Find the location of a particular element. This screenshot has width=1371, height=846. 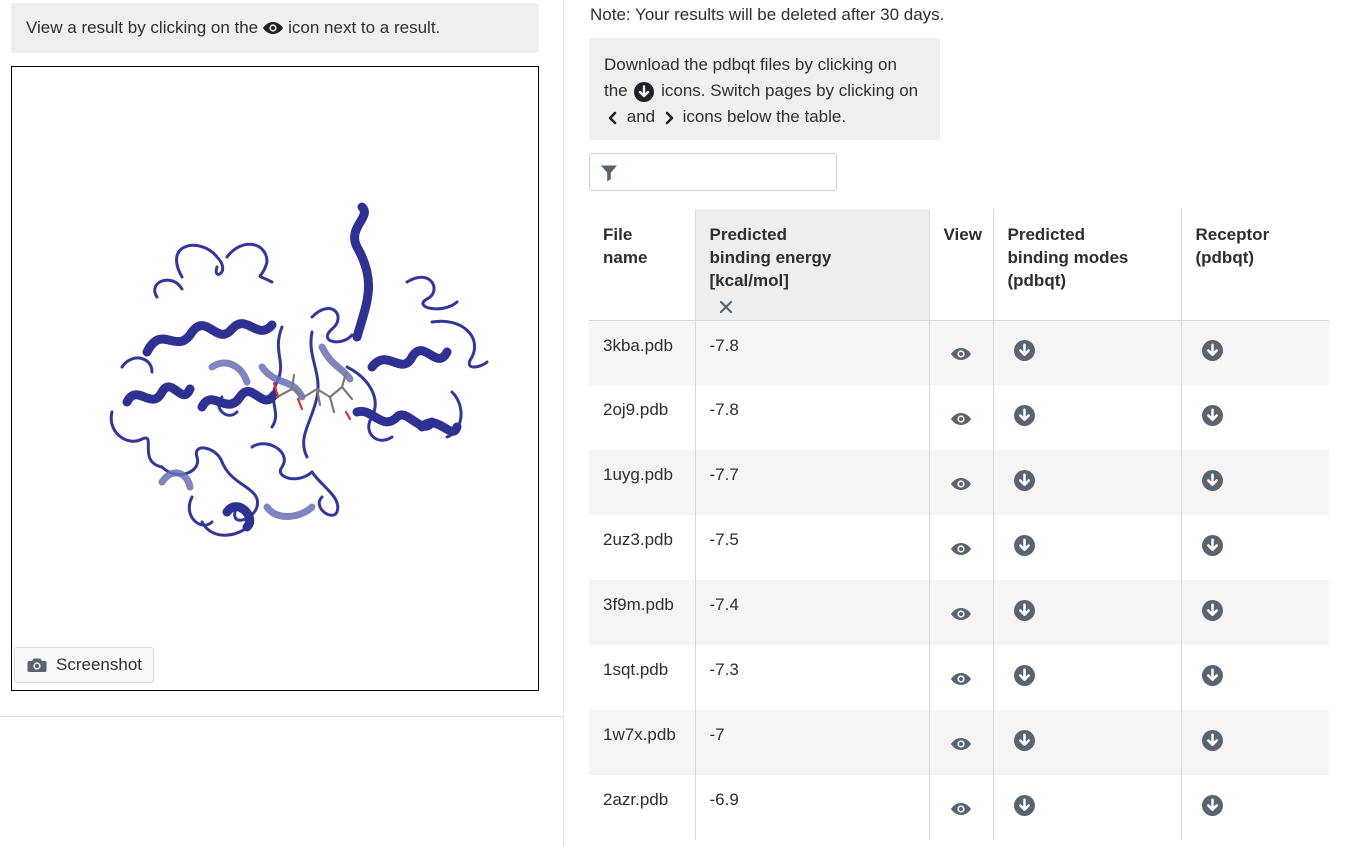

table-row: 2oj9.pdb -7.8 is located at coordinates (959, 417).